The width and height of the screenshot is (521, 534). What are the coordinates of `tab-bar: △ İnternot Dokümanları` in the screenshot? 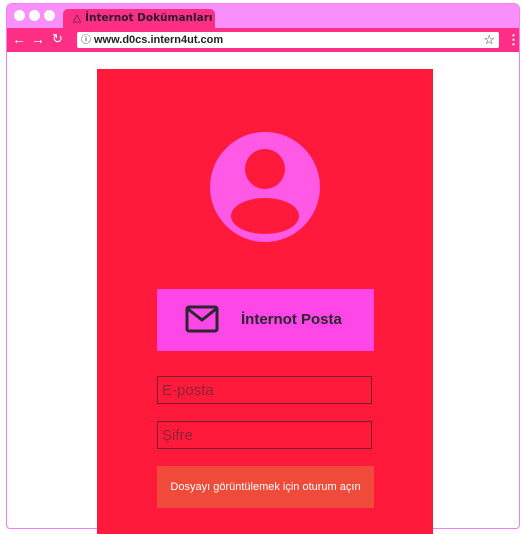 It's located at (263, 16).